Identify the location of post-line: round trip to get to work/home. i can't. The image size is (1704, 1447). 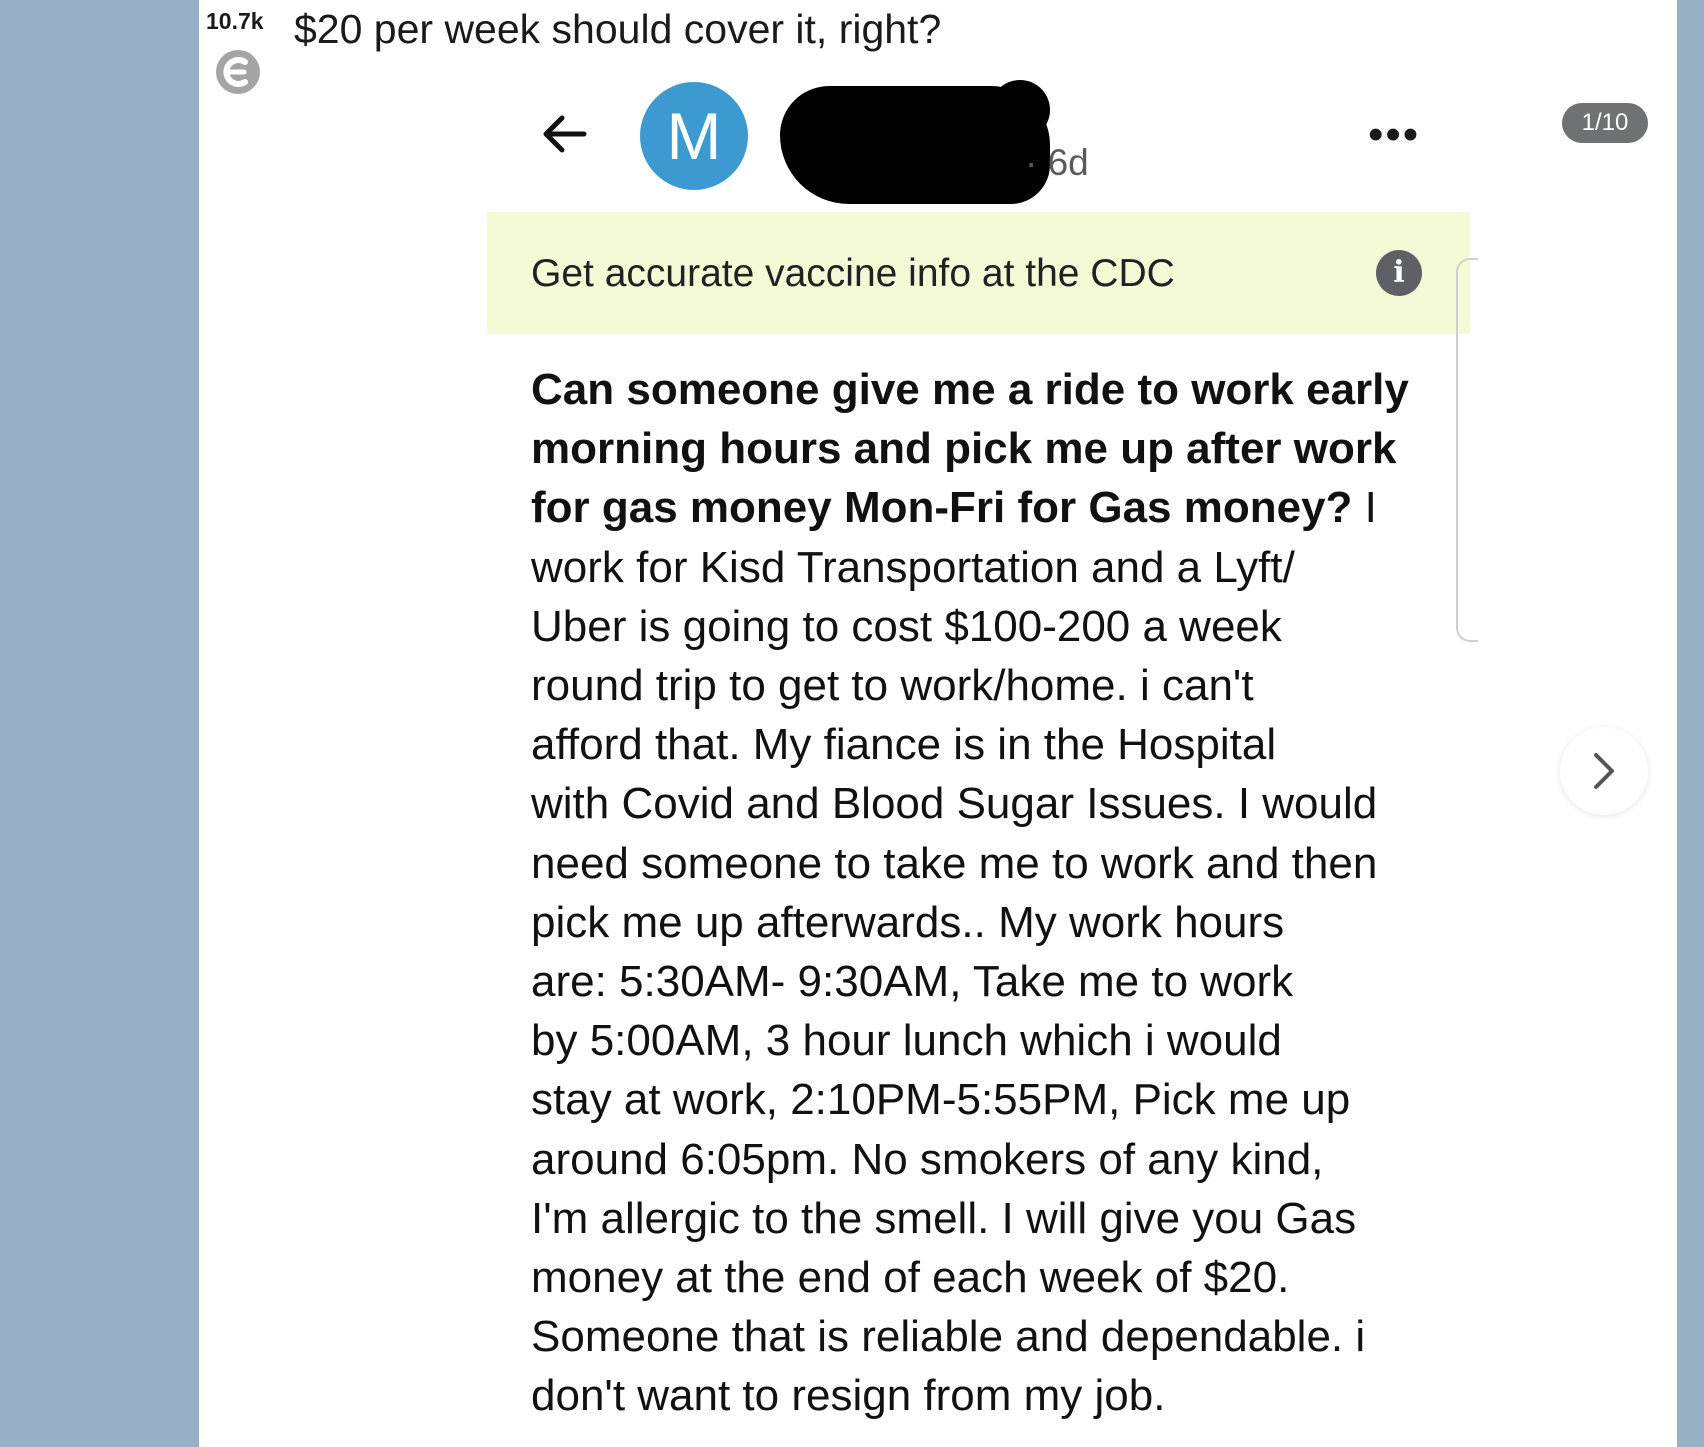
(892, 686).